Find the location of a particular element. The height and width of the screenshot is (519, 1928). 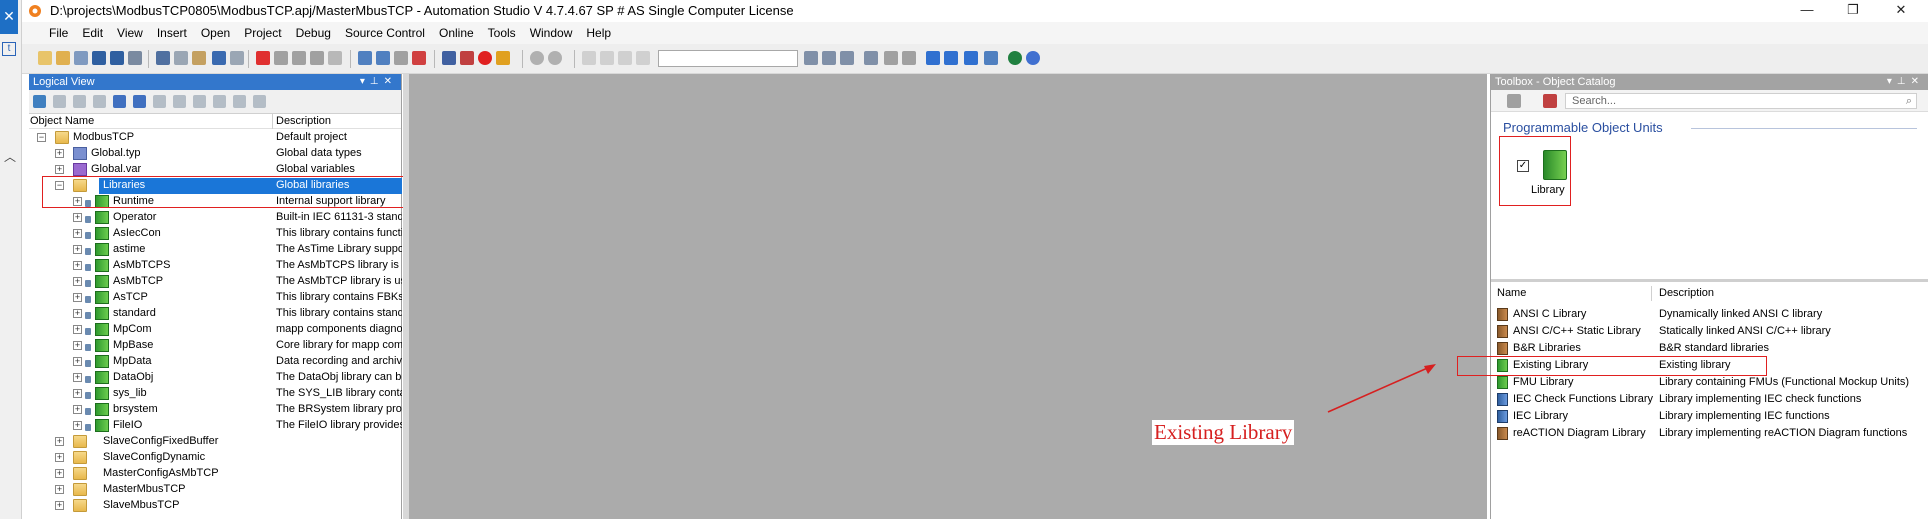

watch-icon is located at coordinates (811, 58).